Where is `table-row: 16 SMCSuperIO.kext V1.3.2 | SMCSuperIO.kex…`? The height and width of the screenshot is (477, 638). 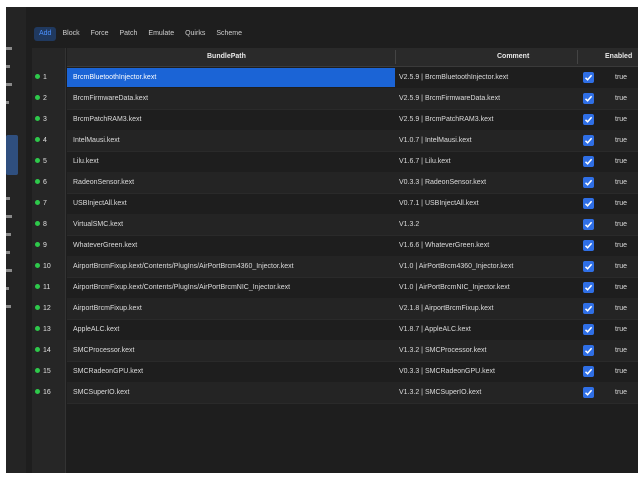
table-row: 16 SMCSuperIO.kext V1.3.2 | SMCSuperIO.kex… is located at coordinates (335, 392).